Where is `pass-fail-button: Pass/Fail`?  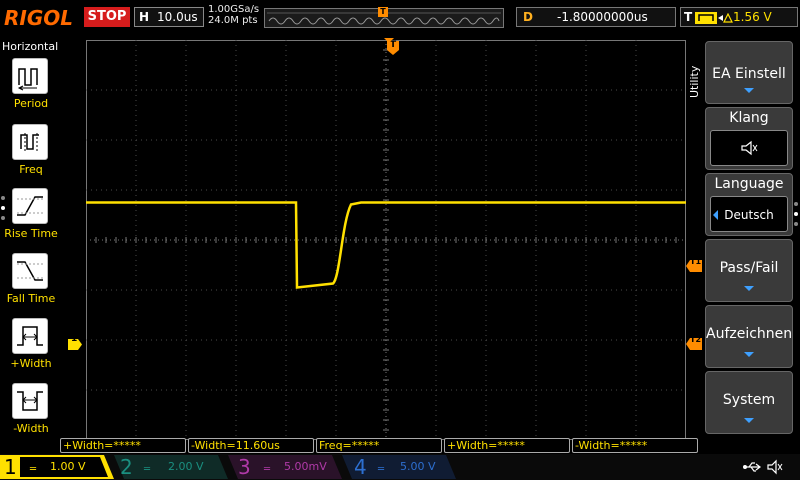
pass-fail-button: Pass/Fail is located at coordinates (749, 270).